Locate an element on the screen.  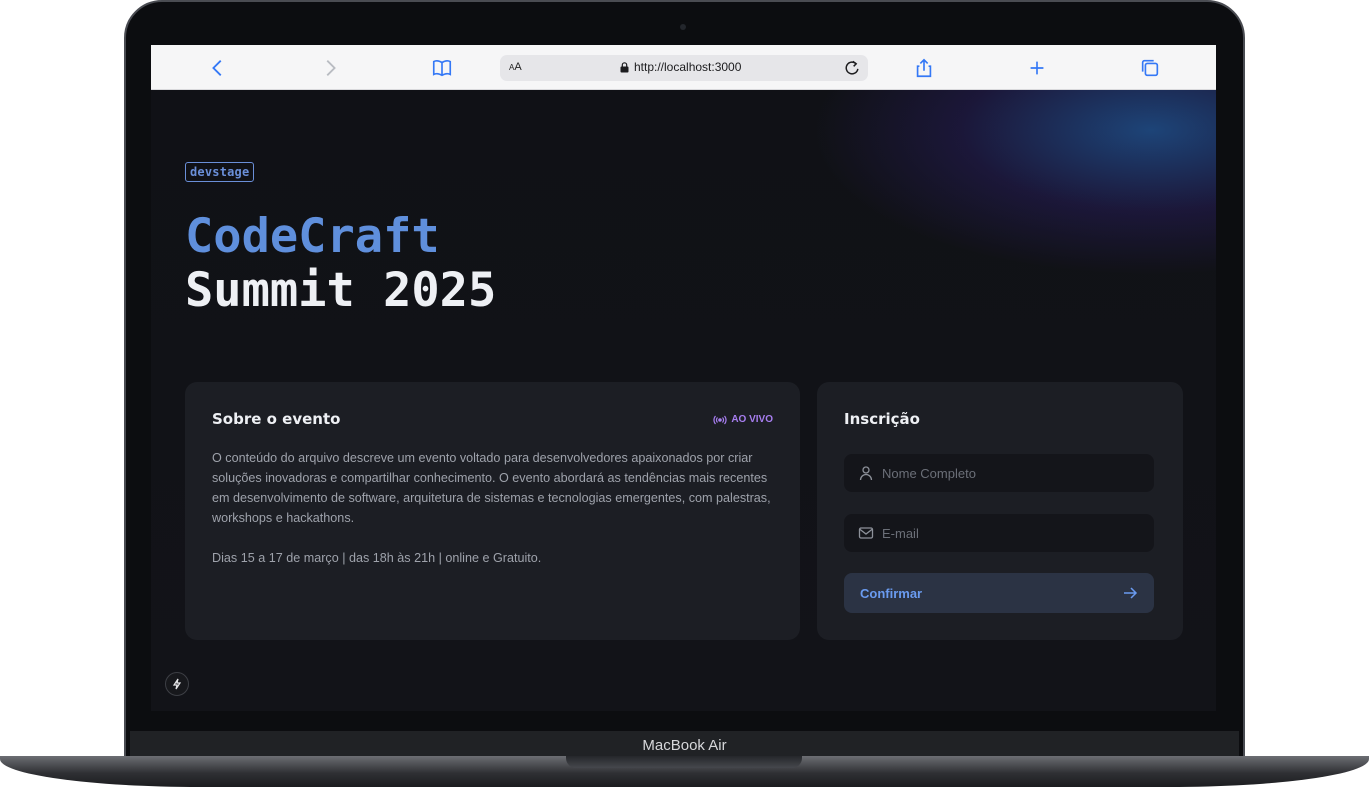
arrow-right-icon is located at coordinates (1131, 593).